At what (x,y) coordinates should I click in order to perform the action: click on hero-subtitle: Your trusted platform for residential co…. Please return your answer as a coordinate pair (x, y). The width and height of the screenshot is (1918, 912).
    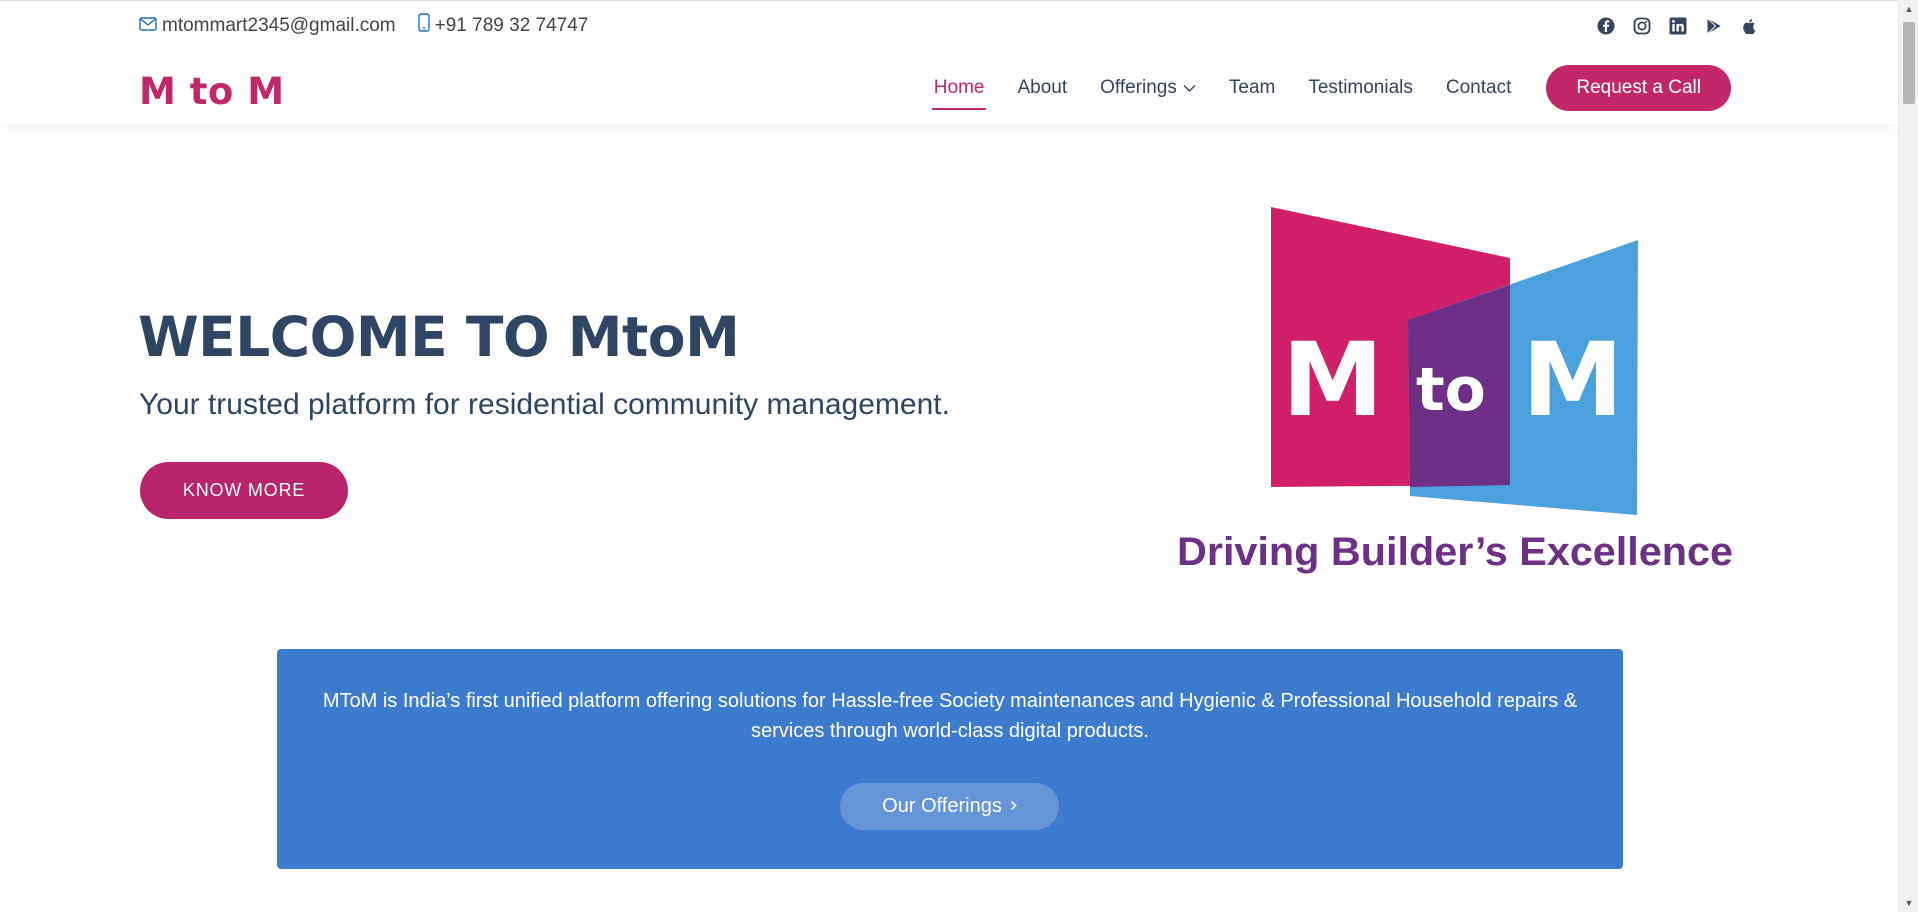
    Looking at the image, I should click on (544, 404).